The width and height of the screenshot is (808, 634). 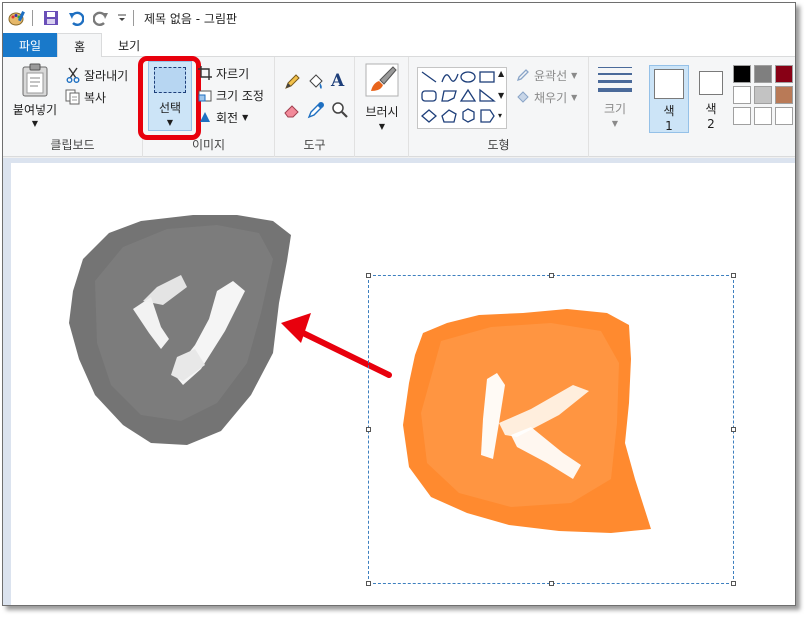 I want to click on window-title: 제목 없음 - 그림판, so click(x=191, y=18).